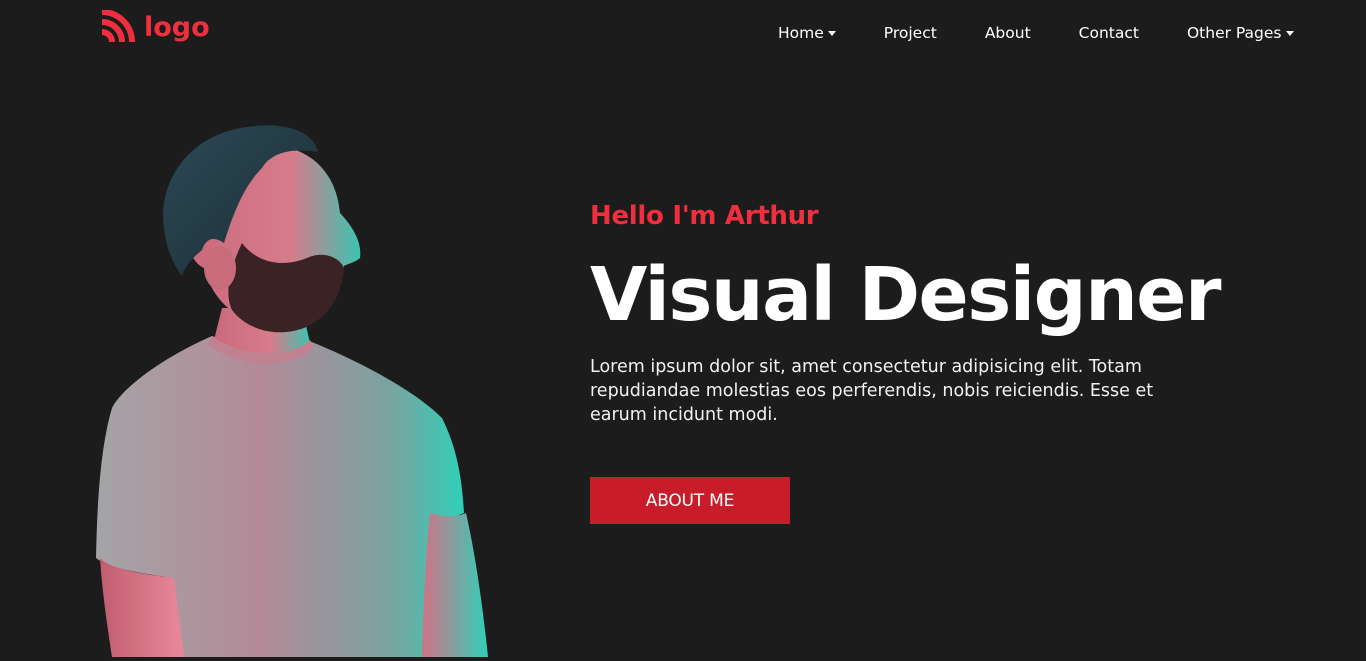 This screenshot has height=661, width=1366. I want to click on nav-label-about: About, so click(1007, 33).